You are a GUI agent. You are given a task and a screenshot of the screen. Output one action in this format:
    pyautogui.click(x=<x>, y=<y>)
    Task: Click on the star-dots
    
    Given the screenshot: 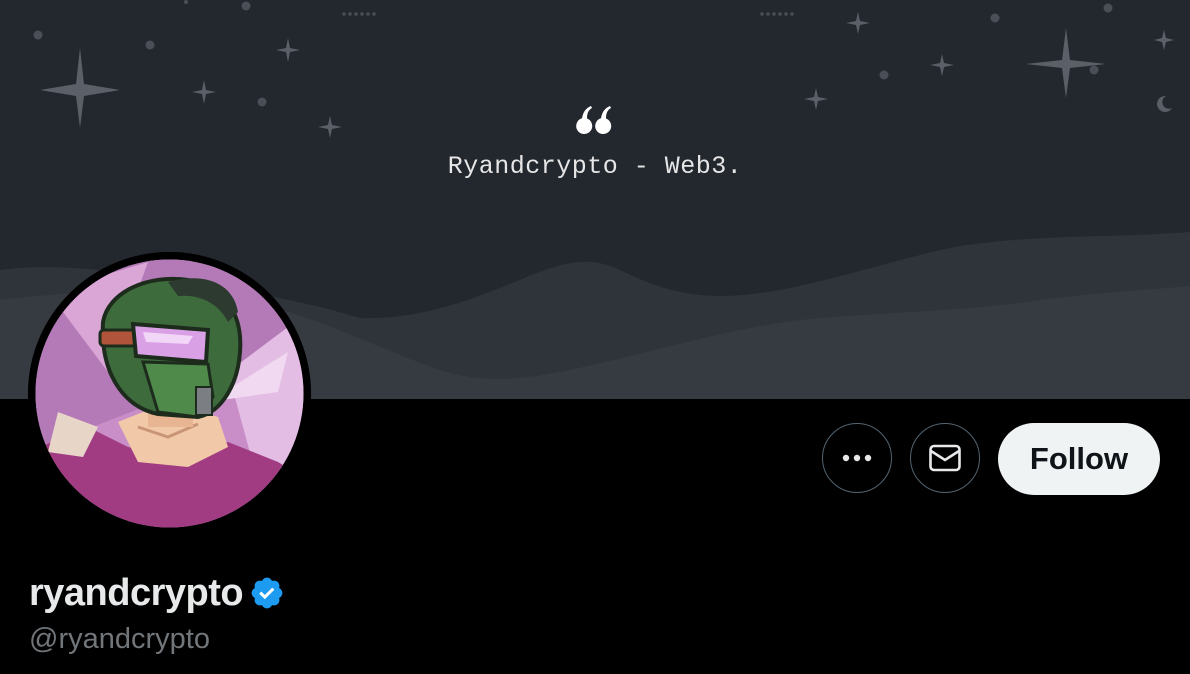 What is the action you would take?
    pyautogui.click(x=573, y=53)
    